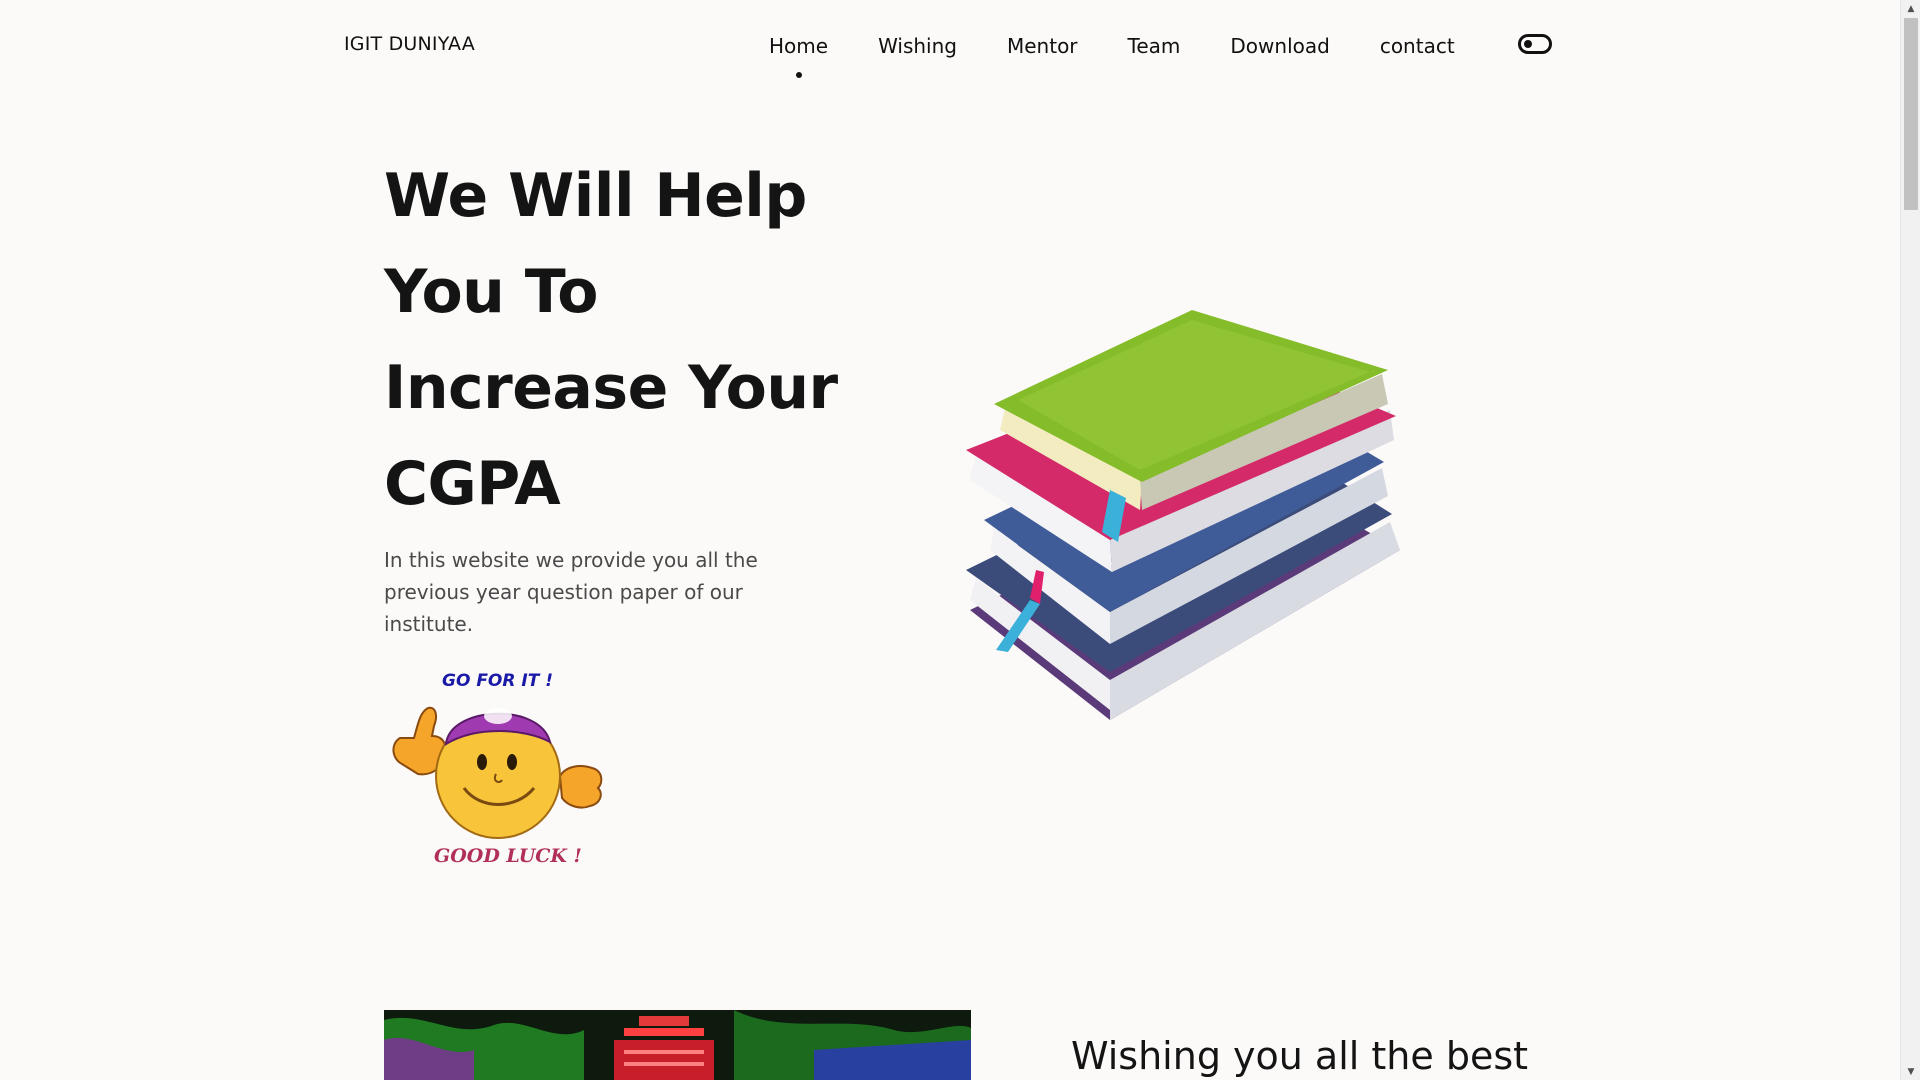  What do you see at coordinates (508, 854) in the screenshot?
I see `sticker-bottom-text: GOOD LUCK !` at bounding box center [508, 854].